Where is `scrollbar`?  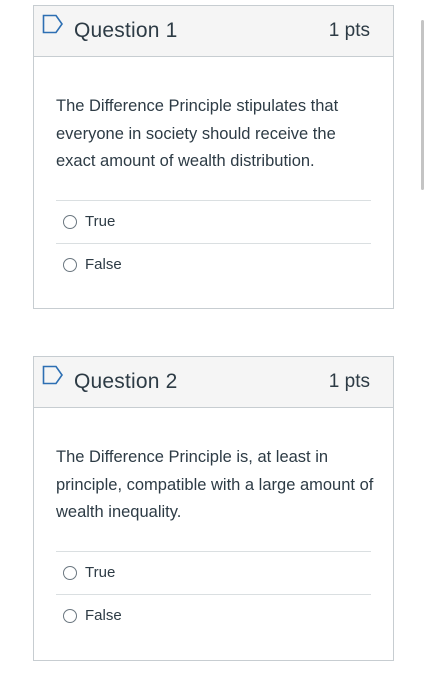
scrollbar is located at coordinates (422, 105).